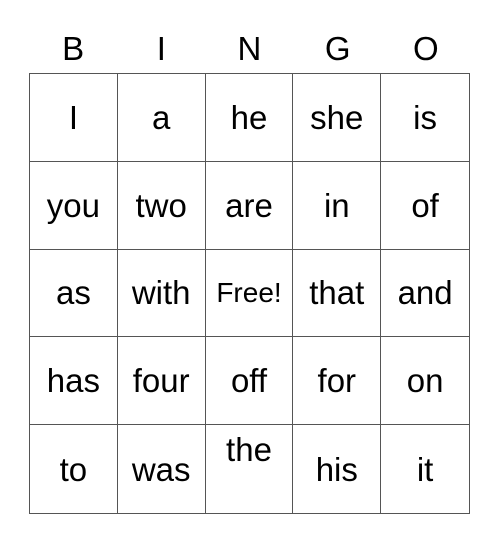 This screenshot has height=544, width=500. Describe the element at coordinates (426, 48) in the screenshot. I see `header-letter-o: O` at that location.